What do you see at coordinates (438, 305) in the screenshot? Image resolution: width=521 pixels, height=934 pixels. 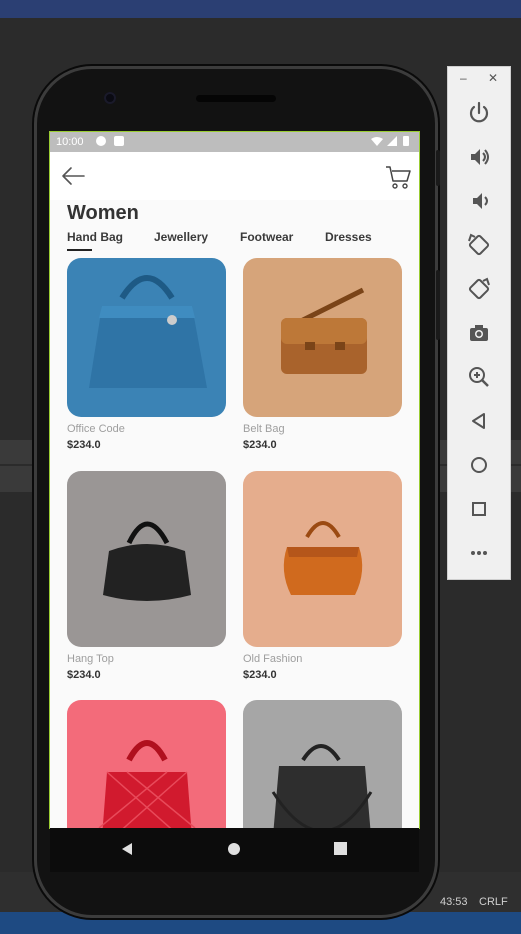 I see `phone-volume-button` at bounding box center [438, 305].